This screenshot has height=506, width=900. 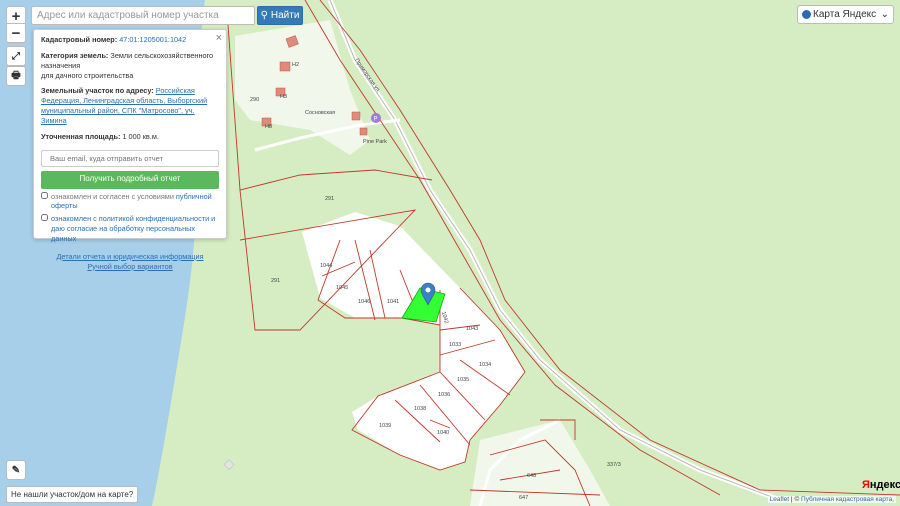 What do you see at coordinates (847, 499) in the screenshot?
I see `pkk-link: Публичная кадастровая карта,` at bounding box center [847, 499].